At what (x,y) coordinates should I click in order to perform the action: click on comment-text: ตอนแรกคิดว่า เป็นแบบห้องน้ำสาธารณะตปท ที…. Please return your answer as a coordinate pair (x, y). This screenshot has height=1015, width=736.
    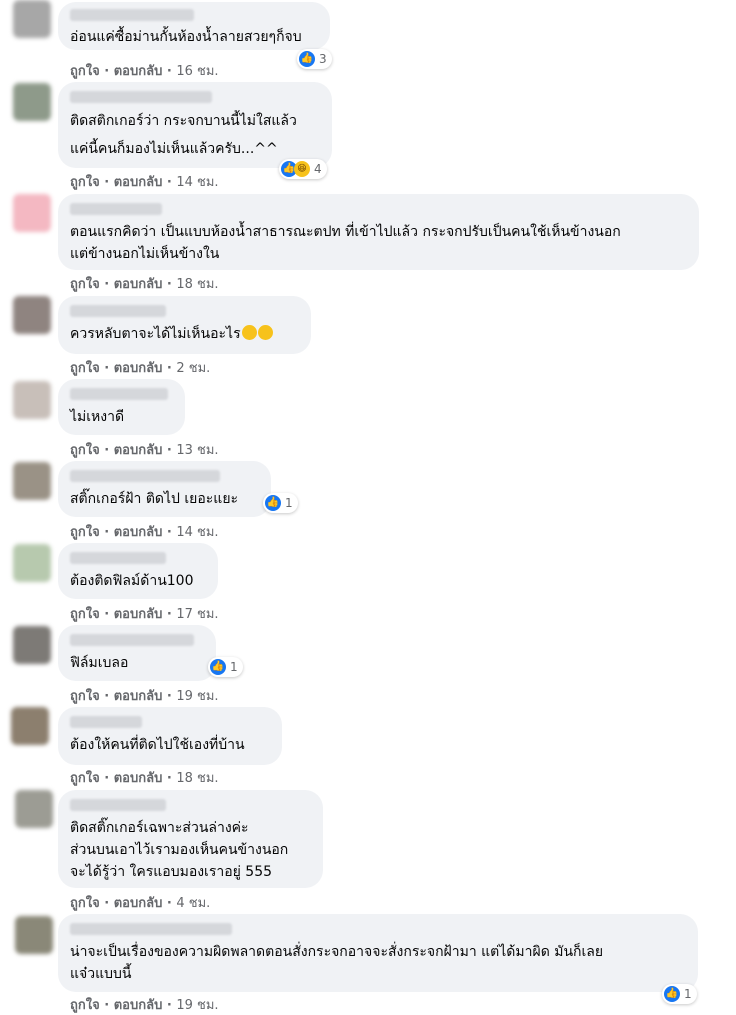
    Looking at the image, I should click on (345, 243).